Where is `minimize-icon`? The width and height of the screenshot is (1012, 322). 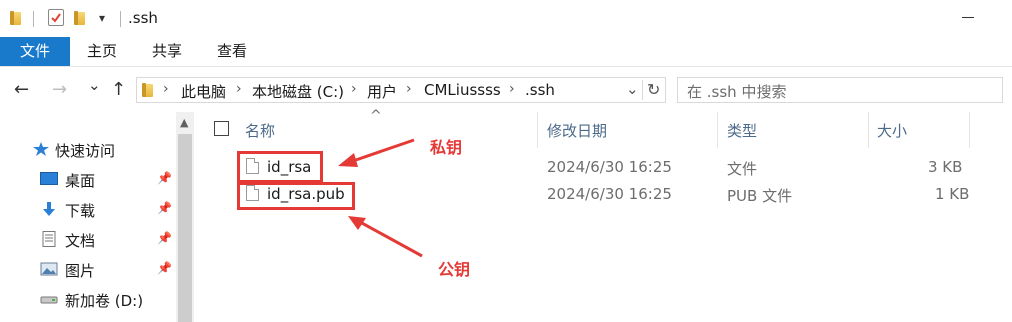
minimize-icon is located at coordinates (968, 17).